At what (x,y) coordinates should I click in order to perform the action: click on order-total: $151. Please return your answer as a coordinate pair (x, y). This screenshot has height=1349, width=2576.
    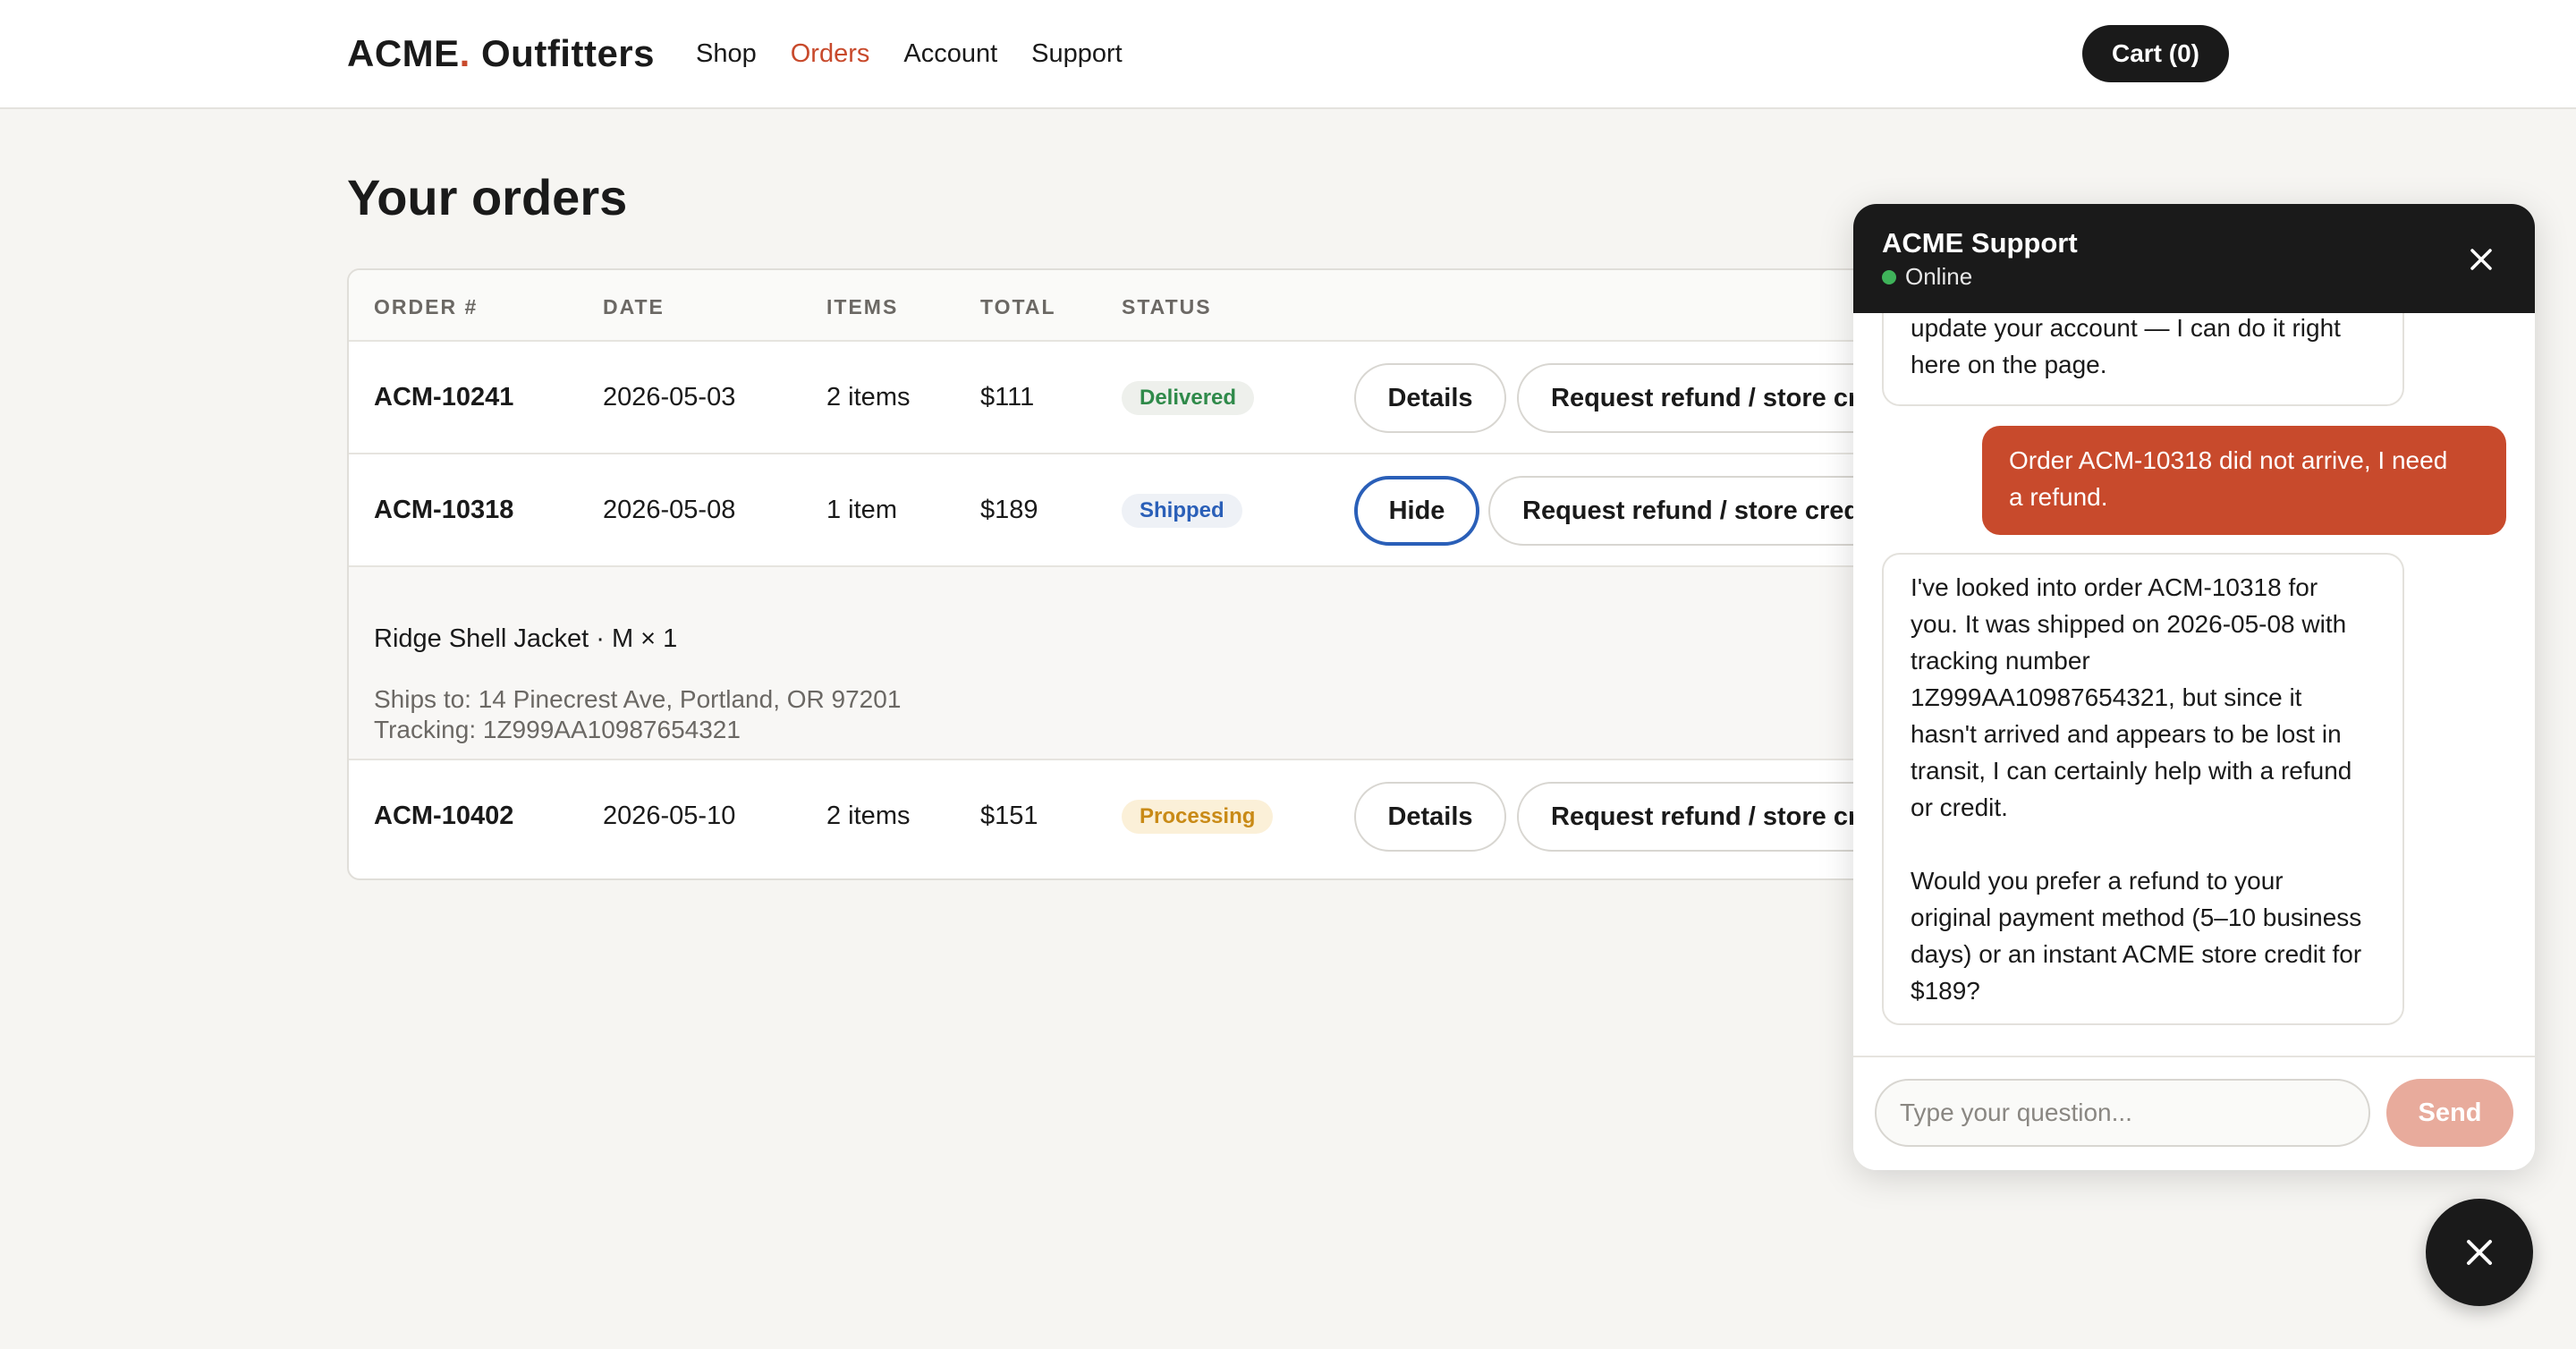
    Looking at the image, I should click on (1009, 816).